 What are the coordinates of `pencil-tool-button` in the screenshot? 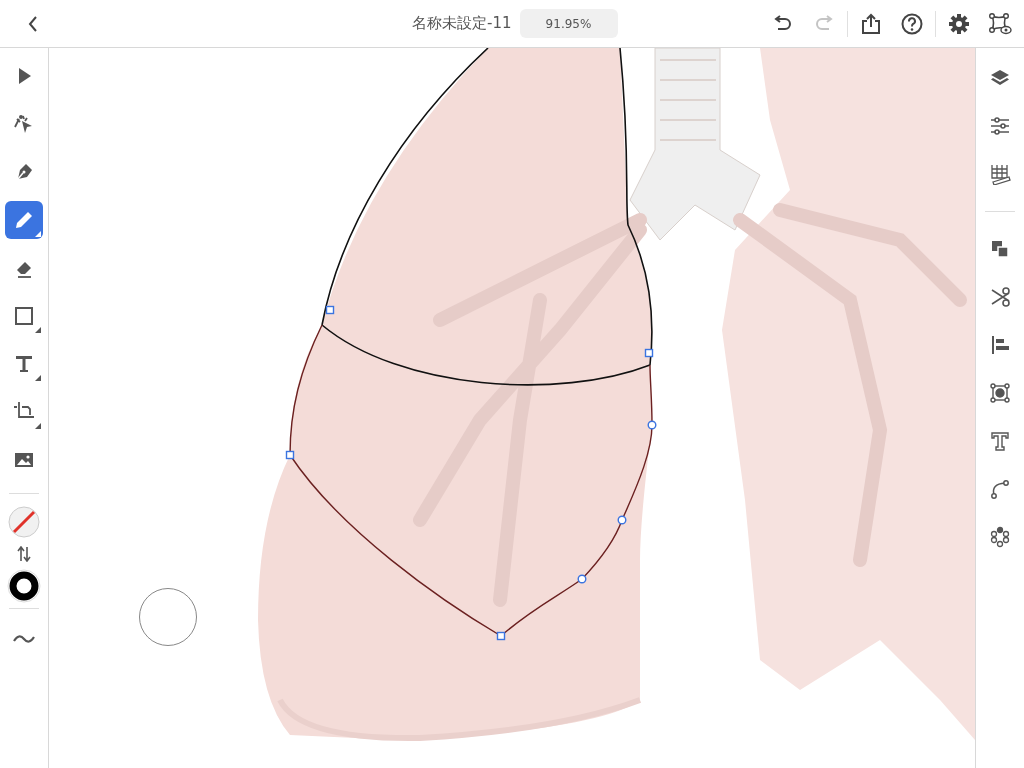 It's located at (24, 220).